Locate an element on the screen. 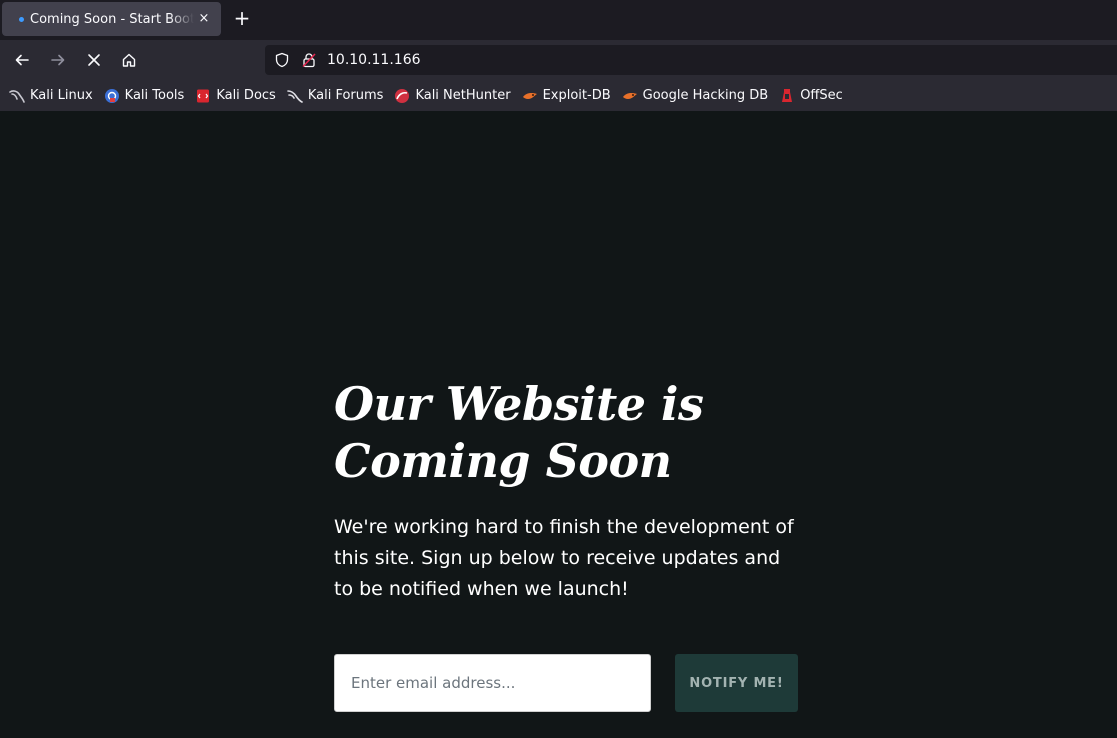 The height and width of the screenshot is (738, 1117). forward-arrow-icon is located at coordinates (58, 60).